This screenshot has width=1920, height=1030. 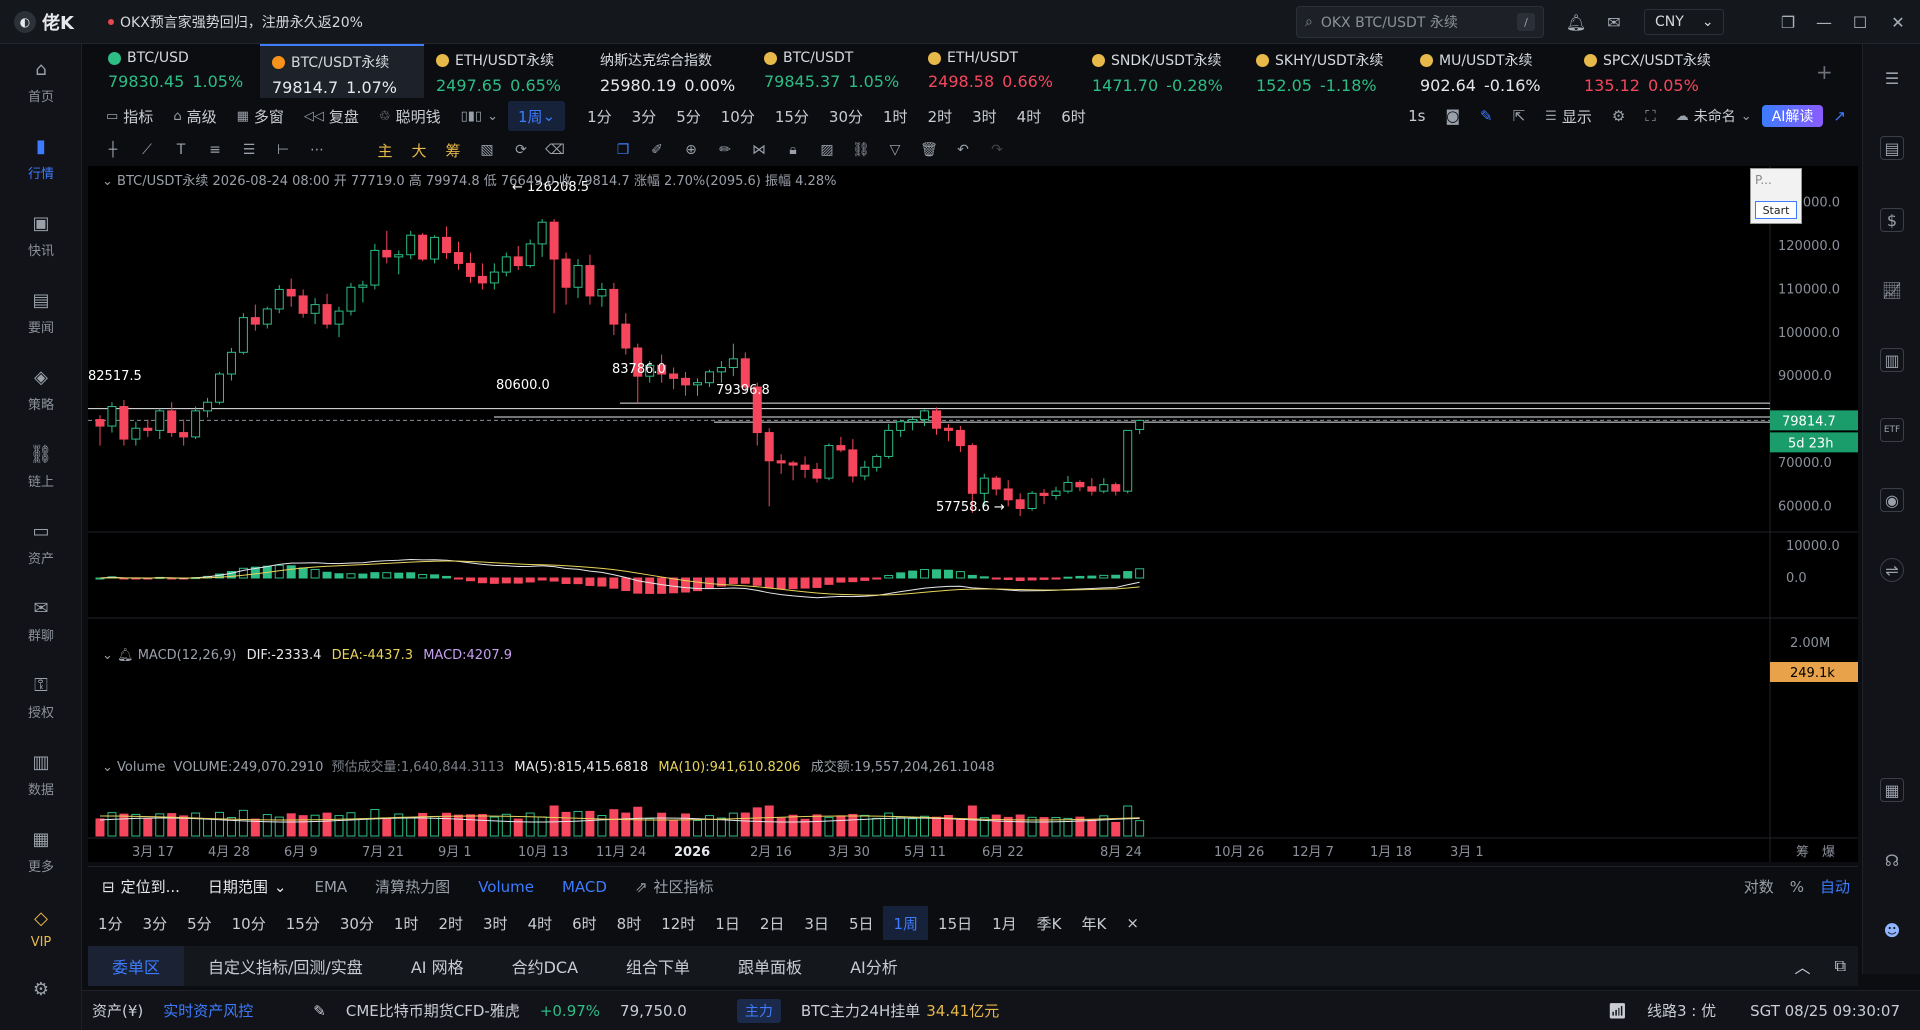 I want to click on ticker-5: ETH/USDT 2498.58 0.66%, so click(x=998, y=71).